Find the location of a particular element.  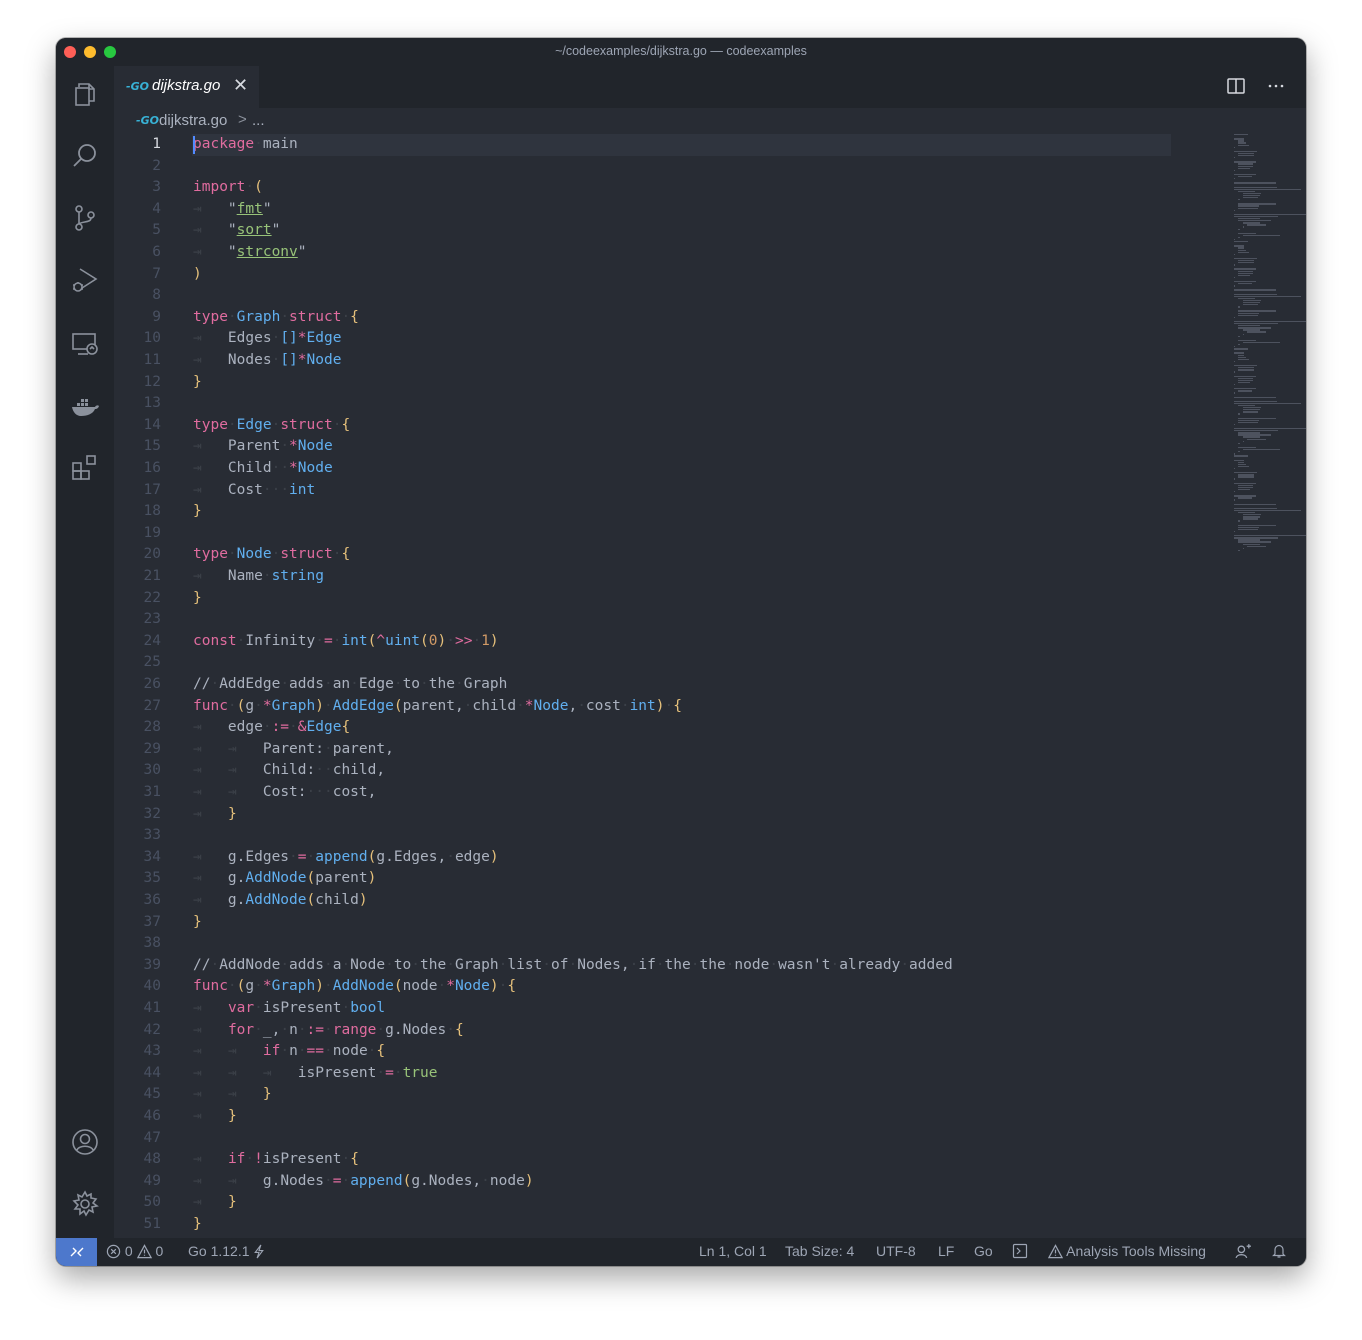

run-debug-icon is located at coordinates (85, 280).